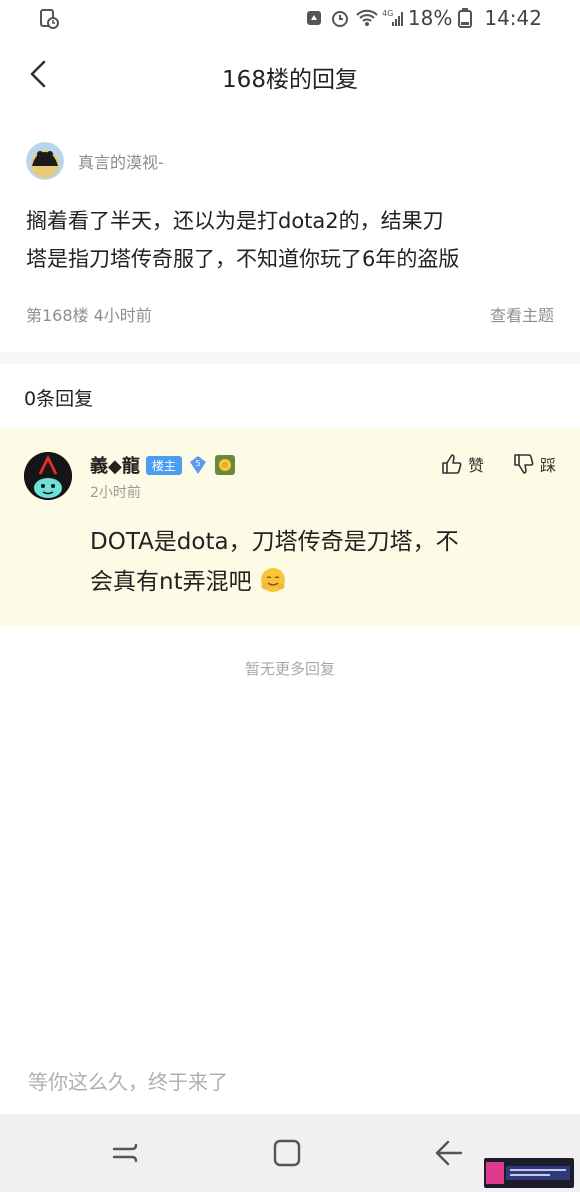 The width and height of the screenshot is (580, 1192). Describe the element at coordinates (314, 18) in the screenshot. I see `recycle-icon` at that location.